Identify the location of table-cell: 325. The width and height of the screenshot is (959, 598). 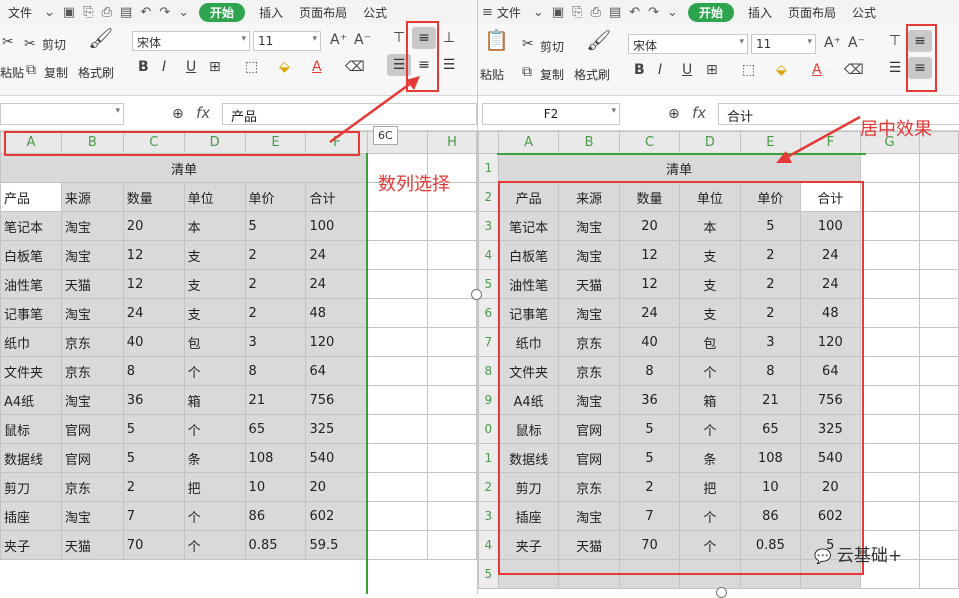
(337, 429).